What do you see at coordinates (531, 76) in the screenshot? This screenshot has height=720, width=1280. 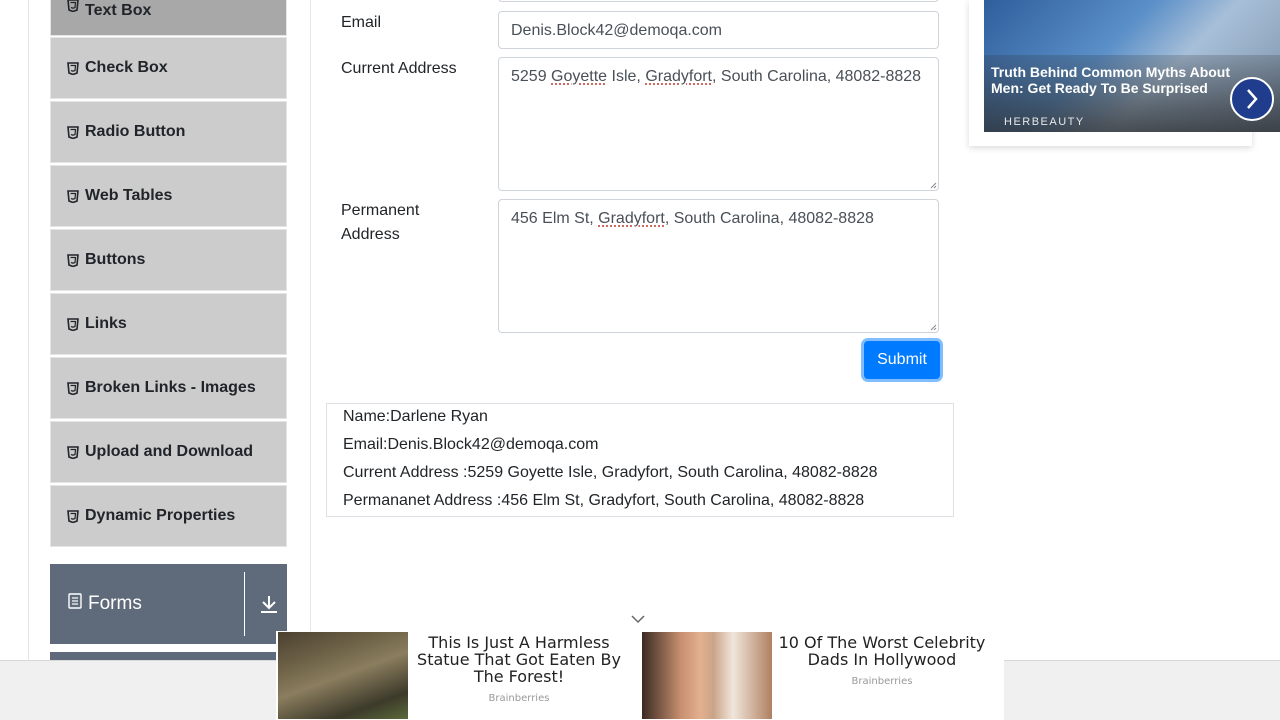 I see `text-segment: 5259` at bounding box center [531, 76].